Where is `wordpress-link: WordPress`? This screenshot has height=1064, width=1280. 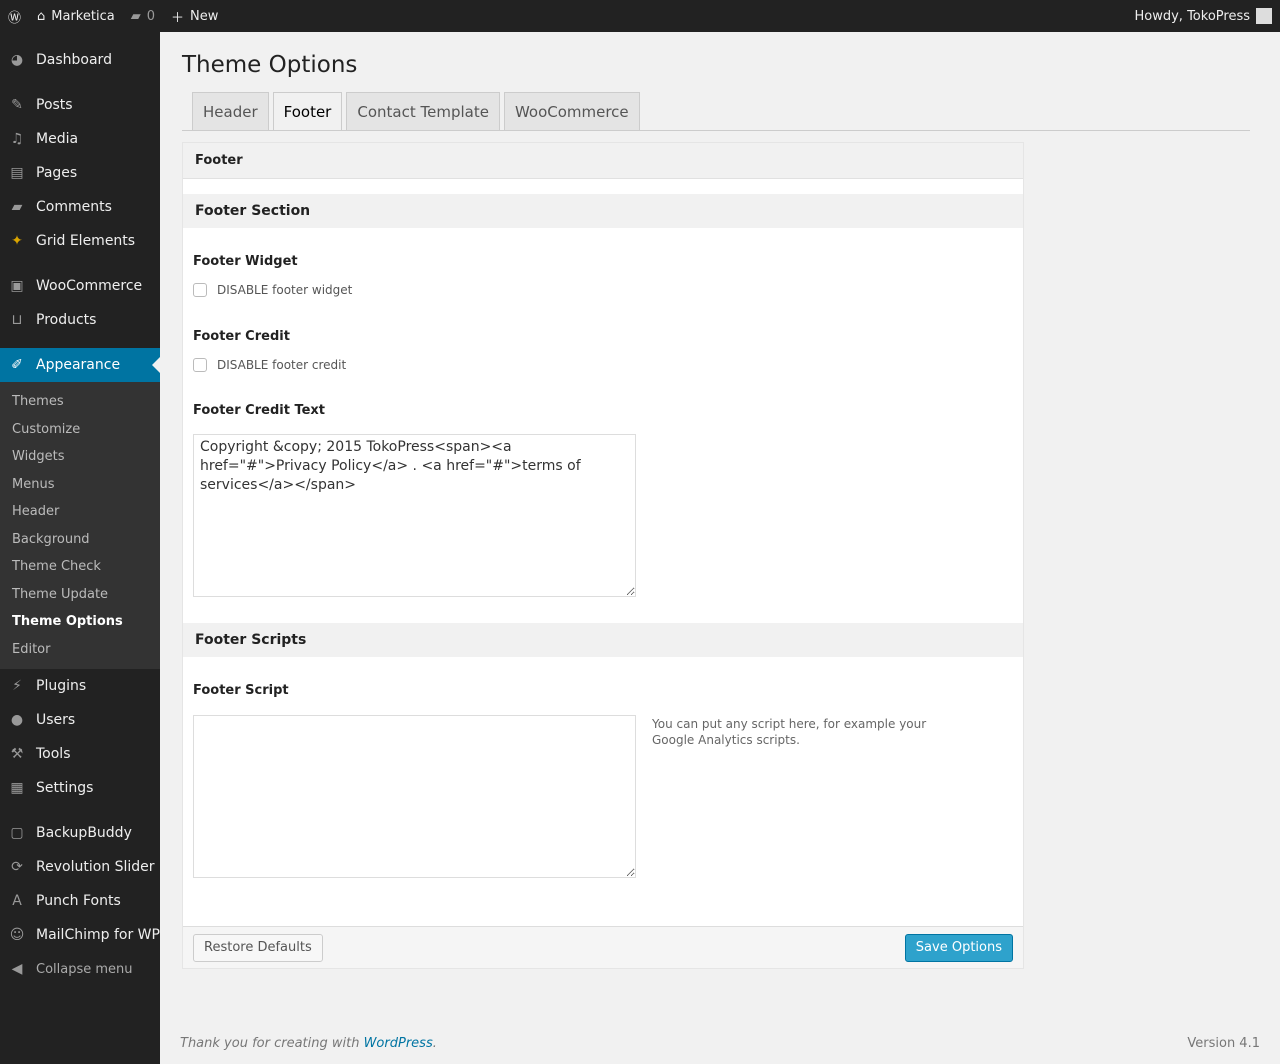
wordpress-link: WordPress is located at coordinates (398, 1043).